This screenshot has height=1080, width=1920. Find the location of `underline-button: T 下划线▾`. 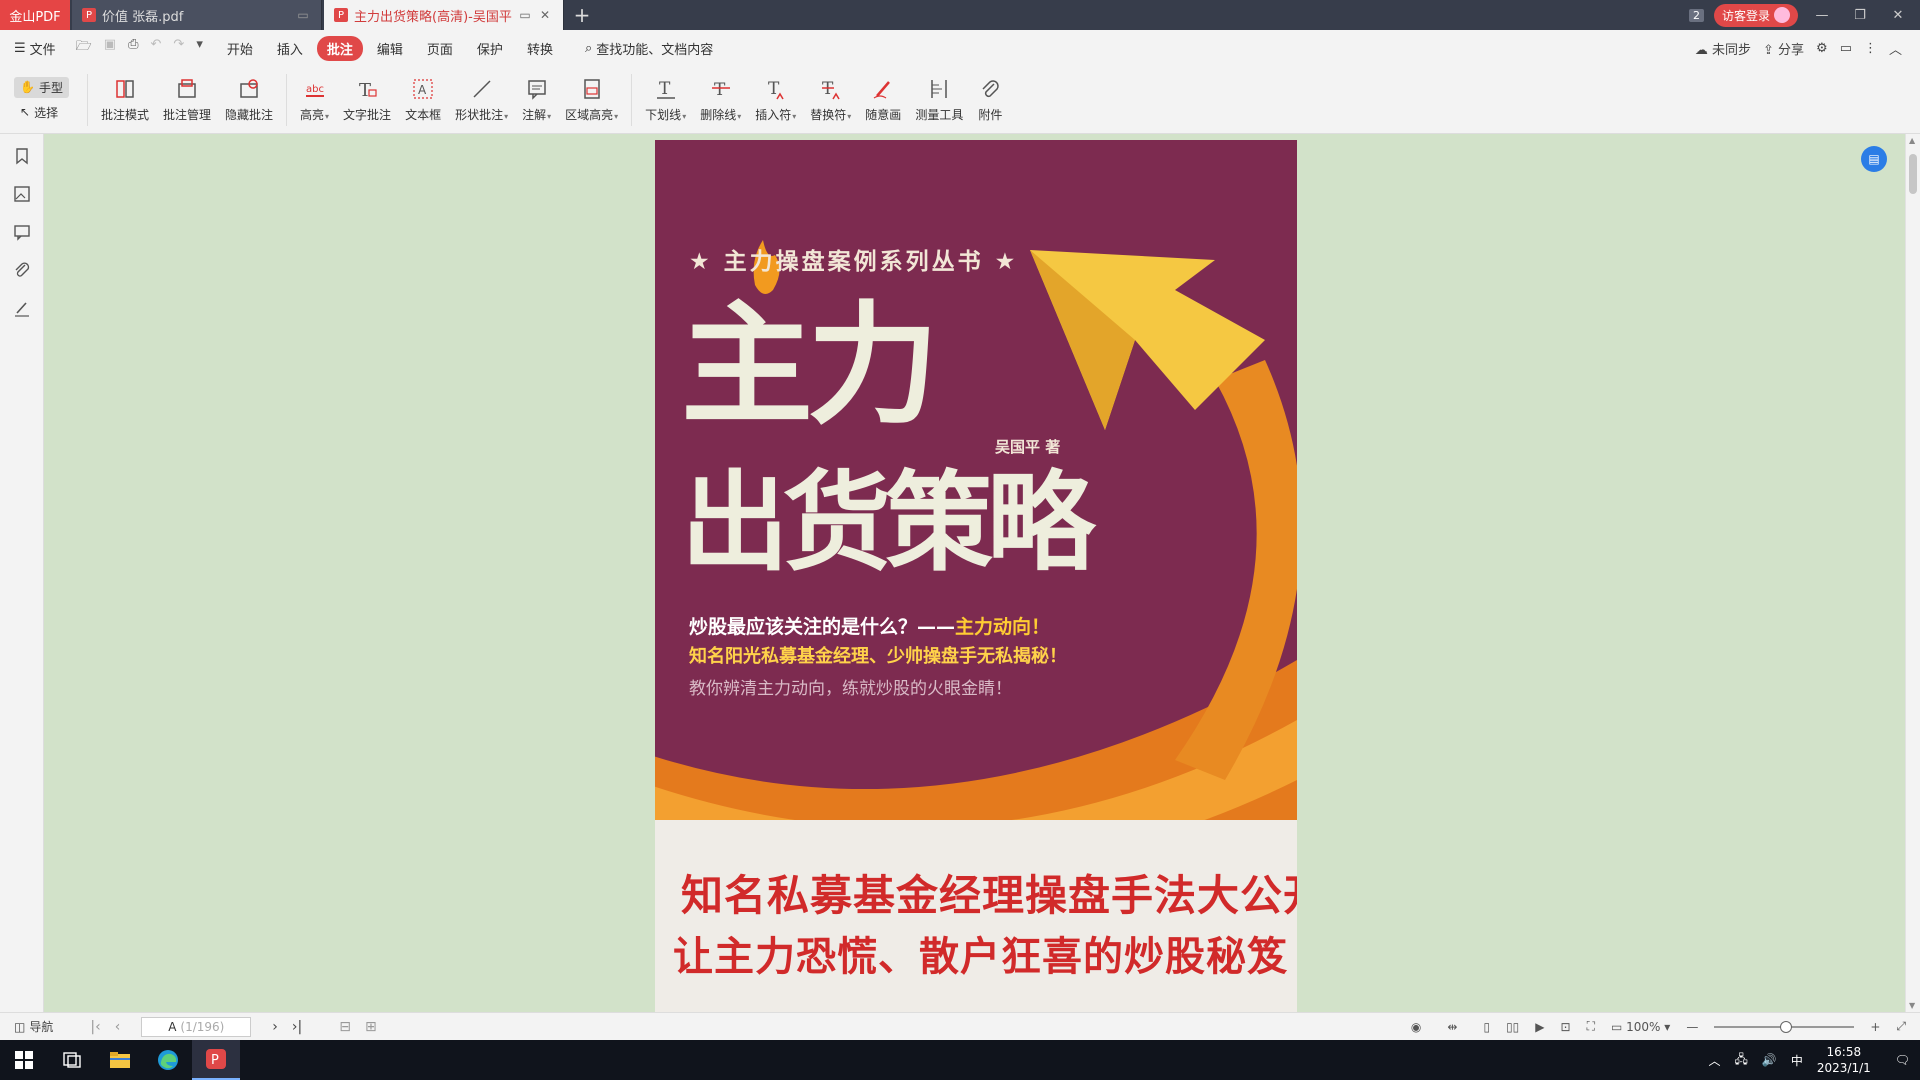

underline-button: T 下划线▾ is located at coordinates (665, 100).